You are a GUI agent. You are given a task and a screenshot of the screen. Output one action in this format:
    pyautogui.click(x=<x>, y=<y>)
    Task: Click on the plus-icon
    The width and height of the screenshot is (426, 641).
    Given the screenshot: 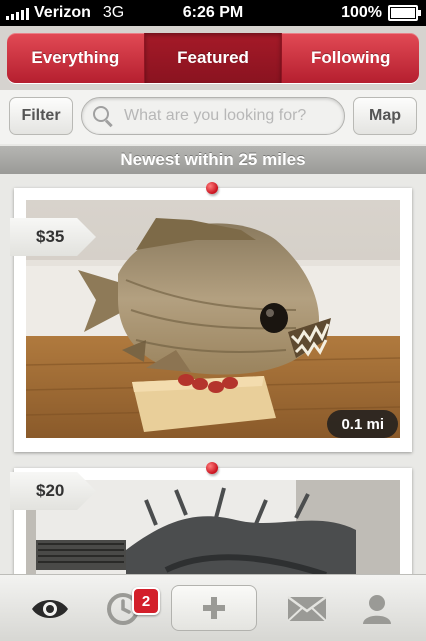 What is the action you would take?
    pyautogui.click(x=214, y=608)
    